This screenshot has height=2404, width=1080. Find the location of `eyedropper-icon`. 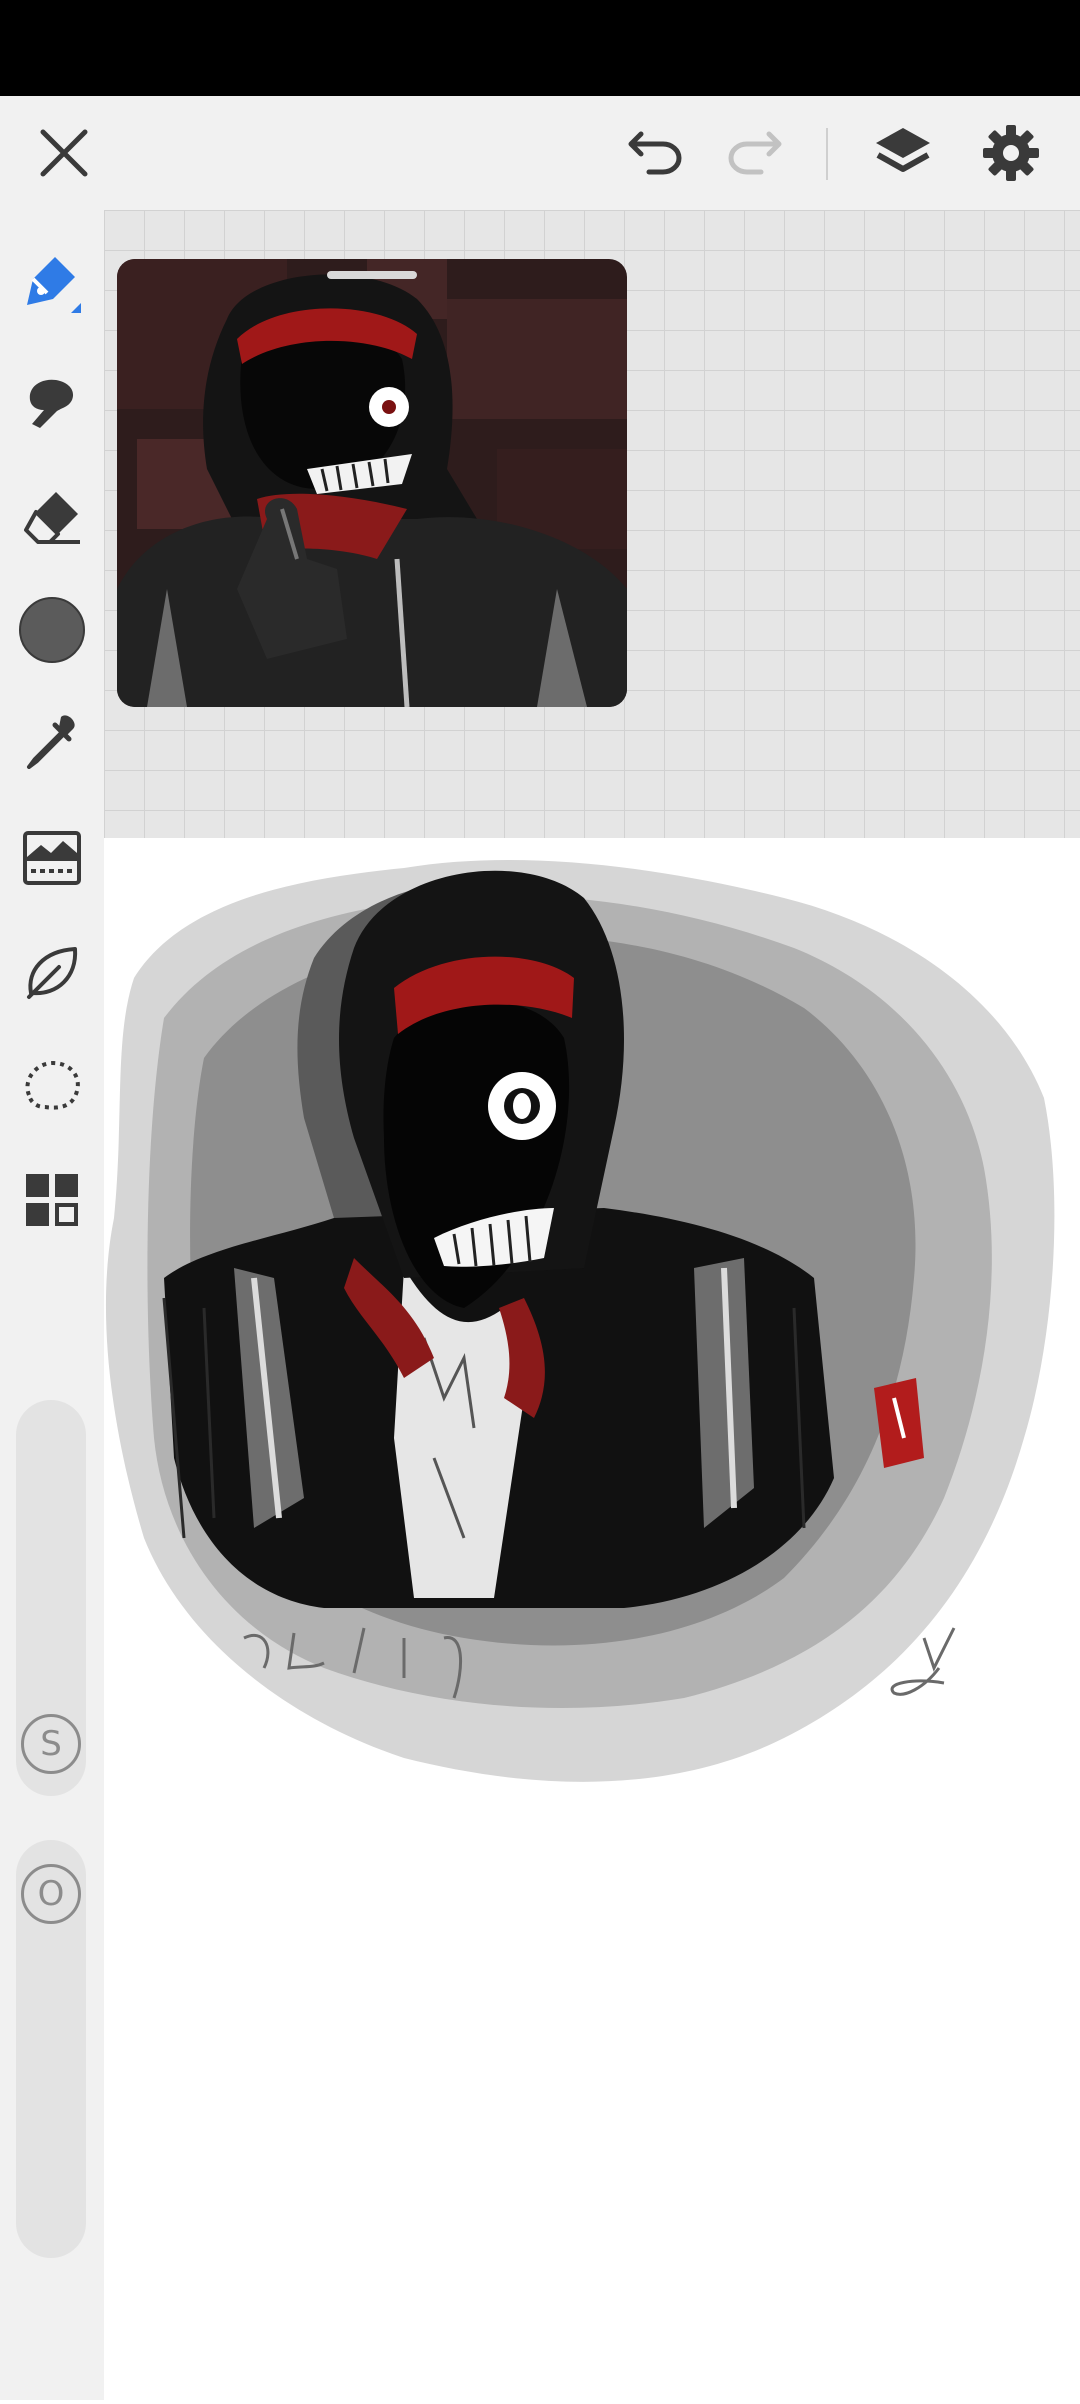

eyedropper-icon is located at coordinates (51, 742).